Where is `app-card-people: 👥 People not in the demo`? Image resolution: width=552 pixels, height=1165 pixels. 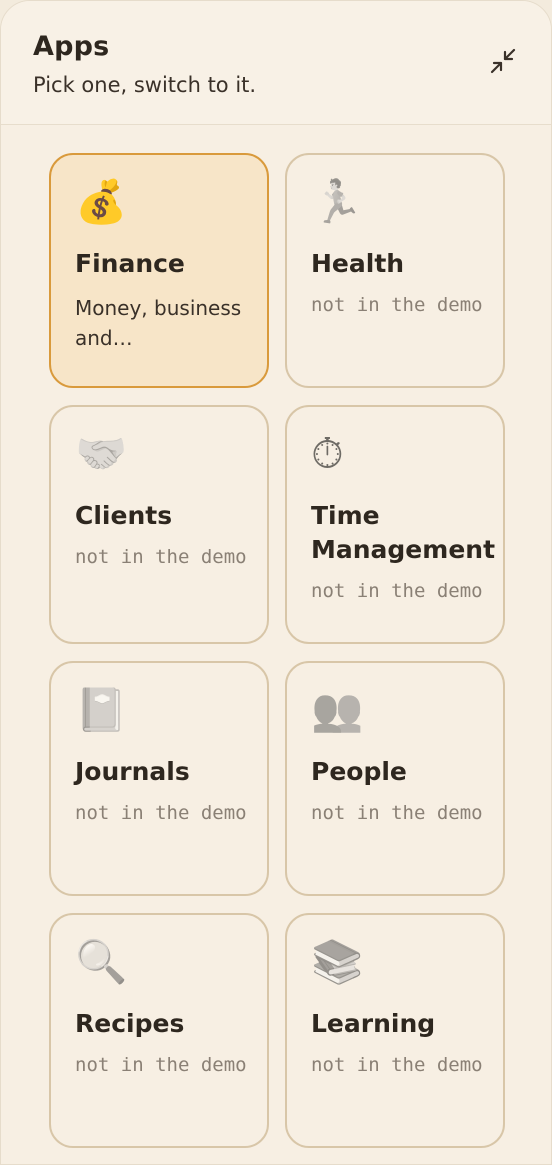
app-card-people: 👥 People not in the demo is located at coordinates (395, 778).